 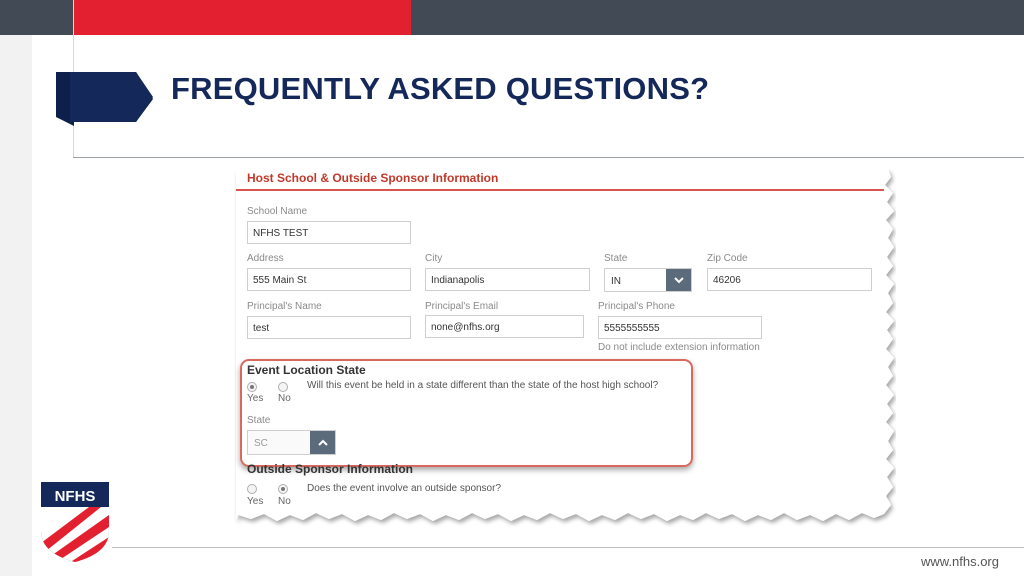 I want to click on principal-name-label: Principal's Name, so click(x=284, y=306).